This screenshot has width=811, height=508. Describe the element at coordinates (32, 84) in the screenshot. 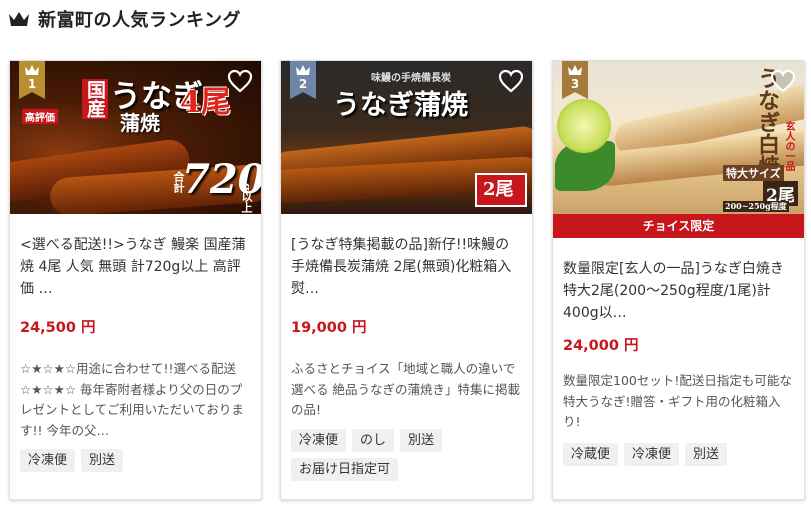

I see `rank-number: 1` at that location.